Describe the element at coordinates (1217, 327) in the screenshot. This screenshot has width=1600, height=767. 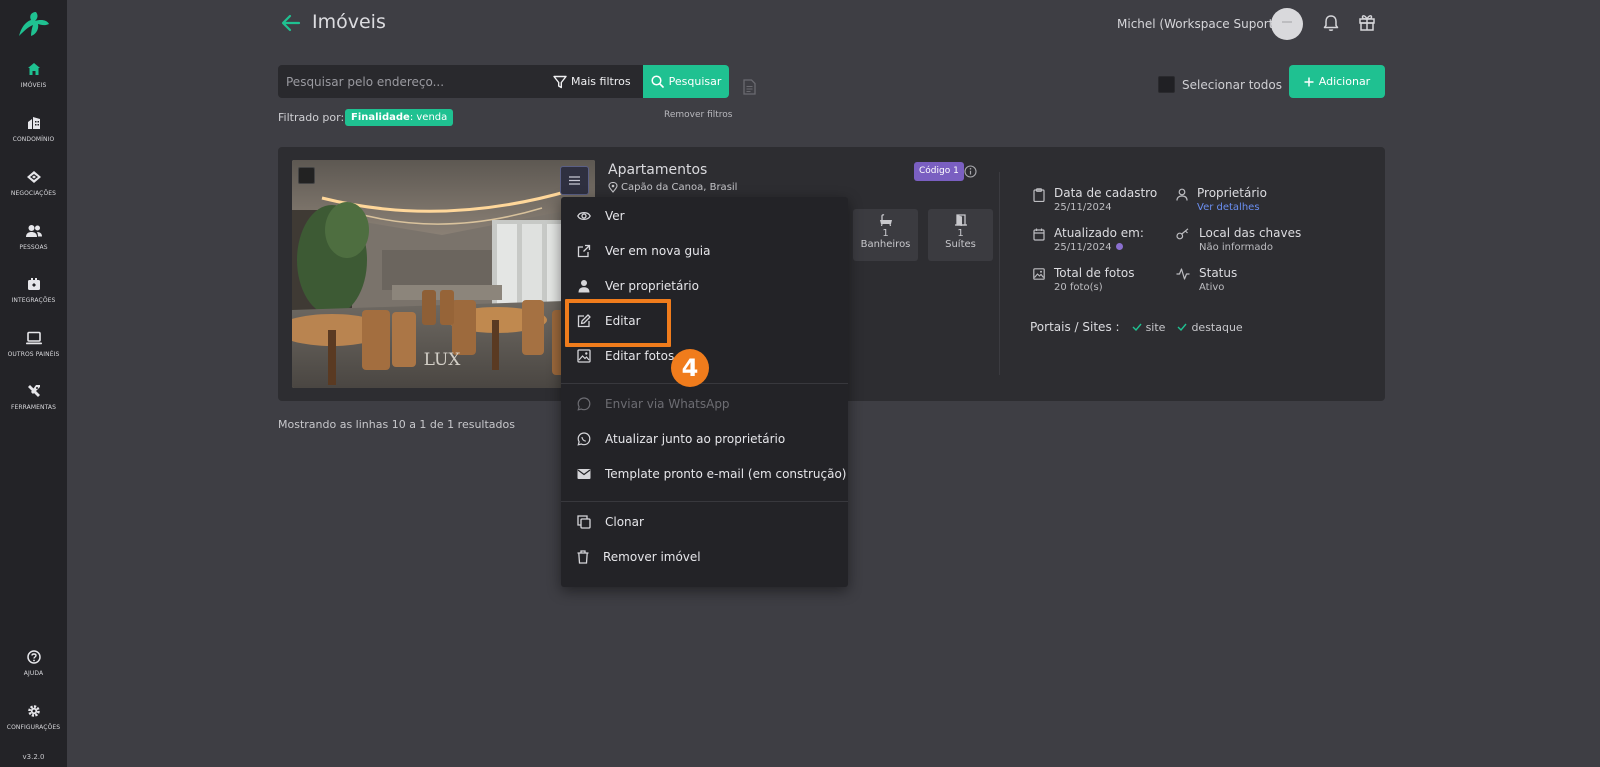
I see `portal-name: destaque` at that location.